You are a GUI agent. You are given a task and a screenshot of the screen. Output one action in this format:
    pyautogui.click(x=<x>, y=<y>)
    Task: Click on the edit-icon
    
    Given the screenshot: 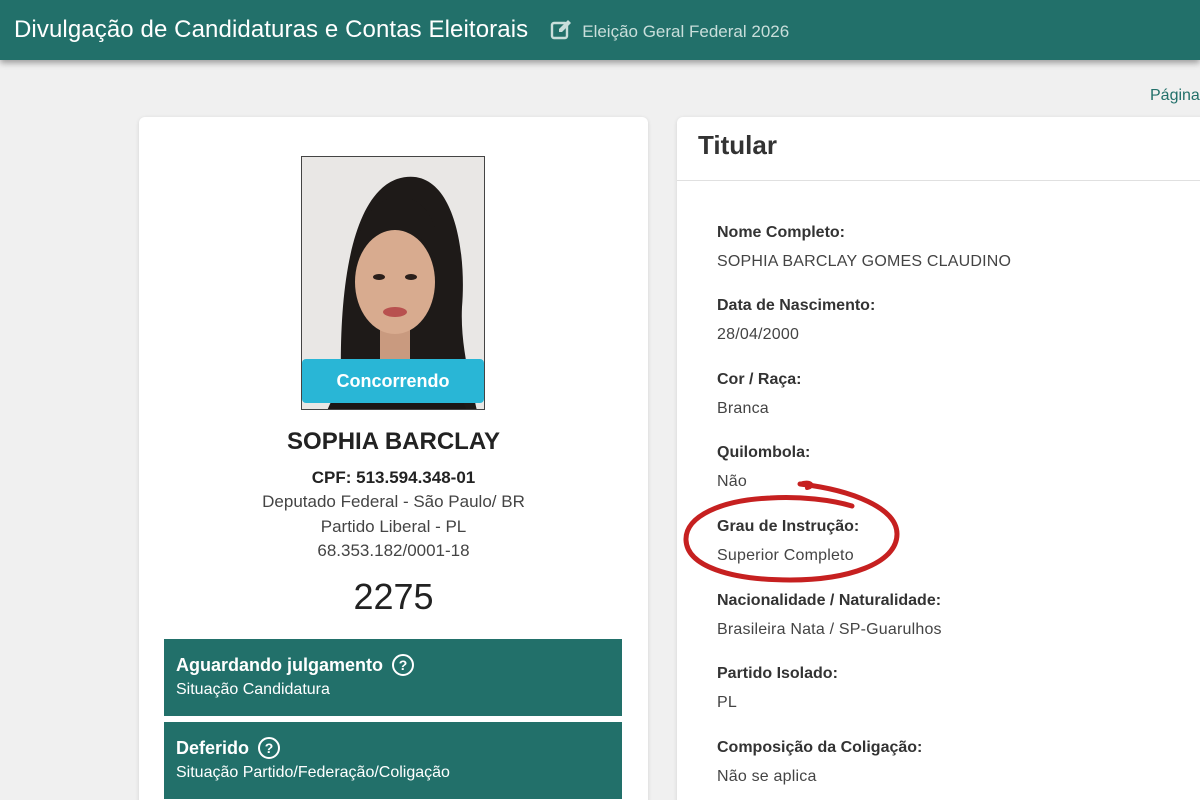 What is the action you would take?
    pyautogui.click(x=562, y=30)
    